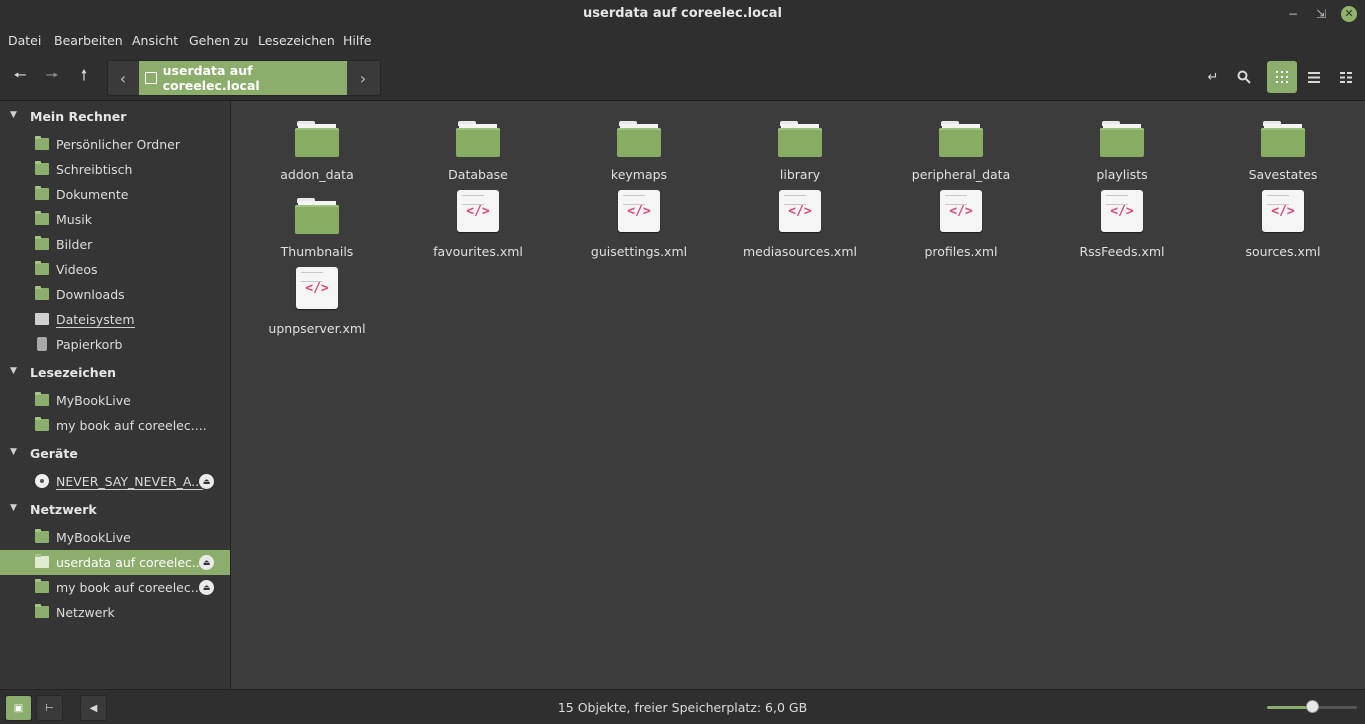  I want to click on status-text: 15 Objekte, freier Speicherplatz: 6,0 GB, so click(682, 707).